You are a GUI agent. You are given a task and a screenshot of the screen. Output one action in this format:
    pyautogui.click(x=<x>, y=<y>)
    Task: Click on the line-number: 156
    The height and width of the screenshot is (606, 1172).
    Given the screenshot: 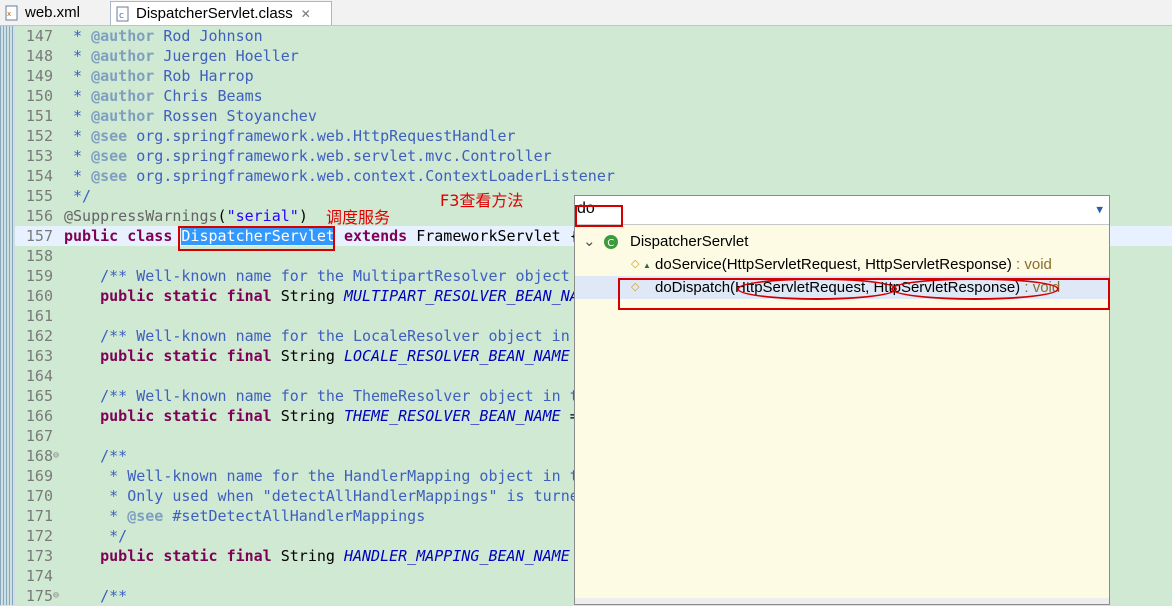 What is the action you would take?
    pyautogui.click(x=39, y=216)
    